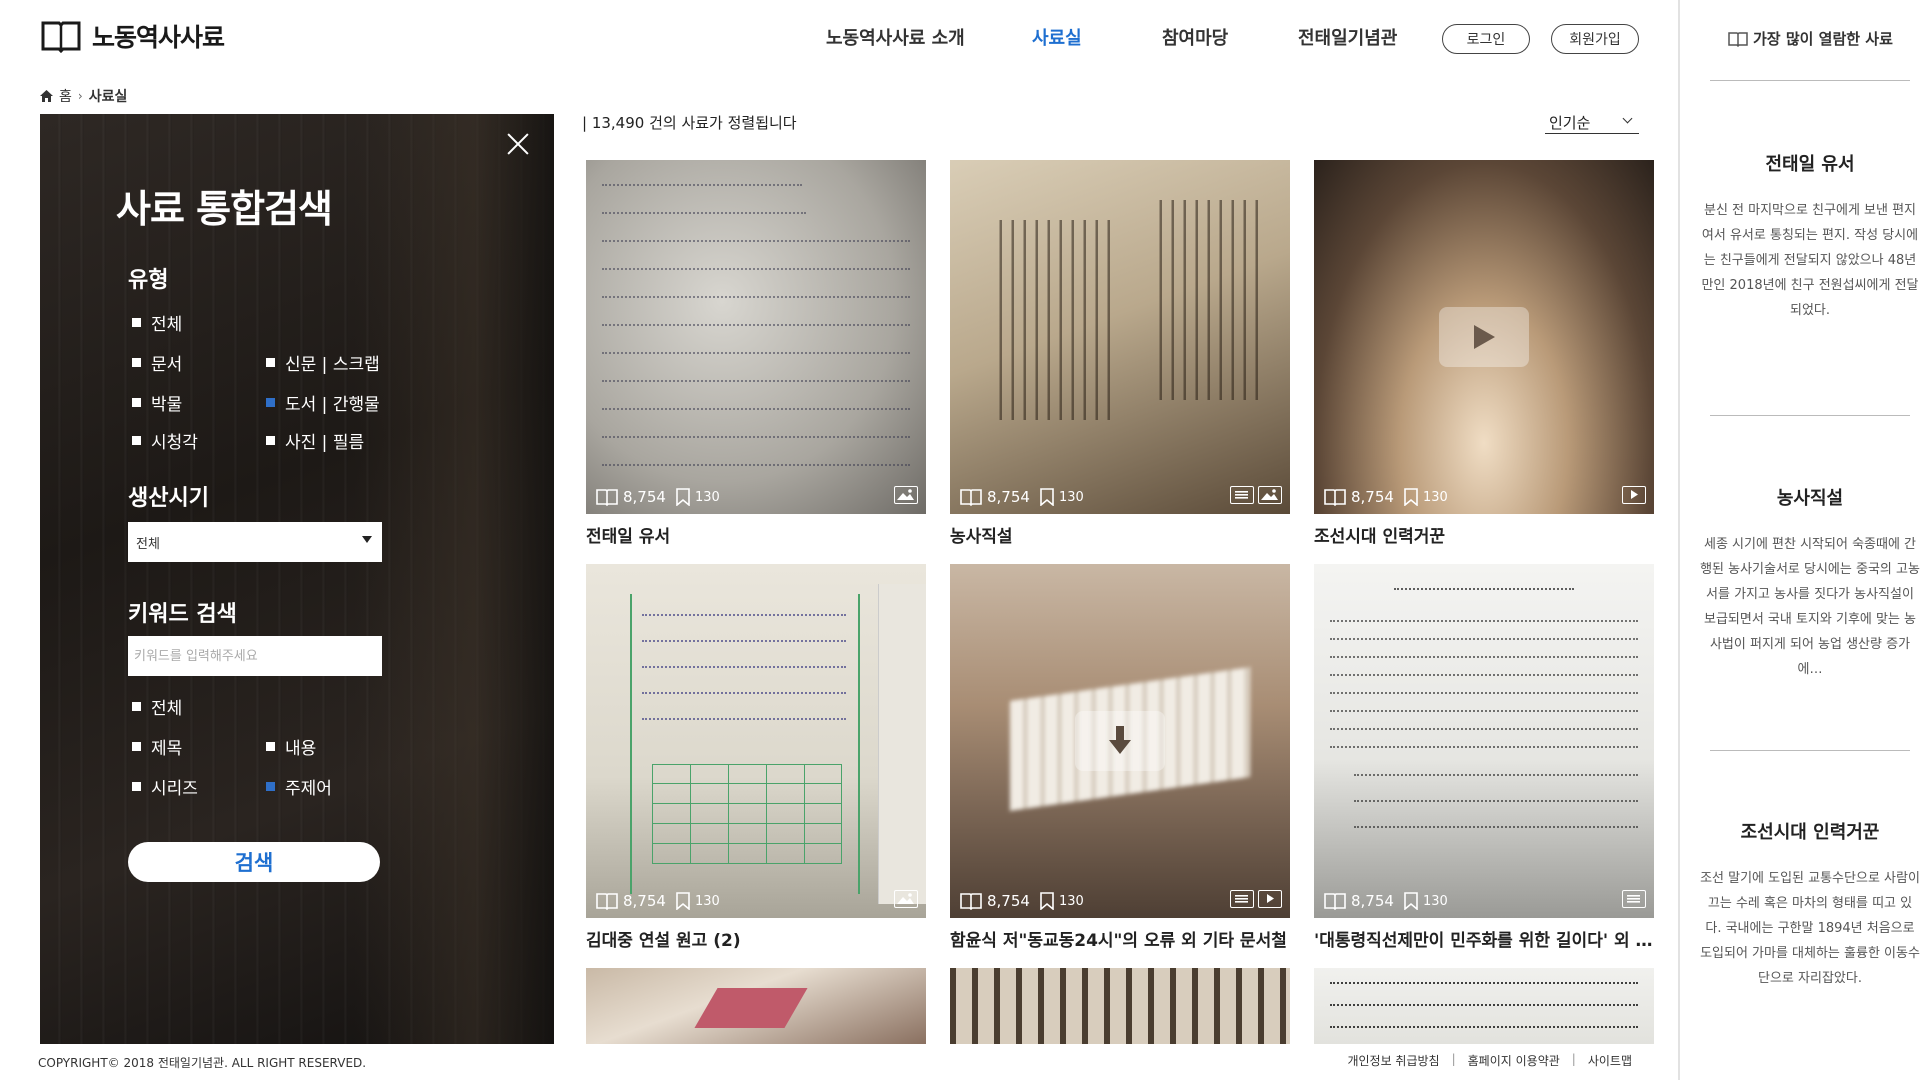 This screenshot has width=1920, height=1080. What do you see at coordinates (158, 37) in the screenshot?
I see `logo-text: 노동역사사료` at bounding box center [158, 37].